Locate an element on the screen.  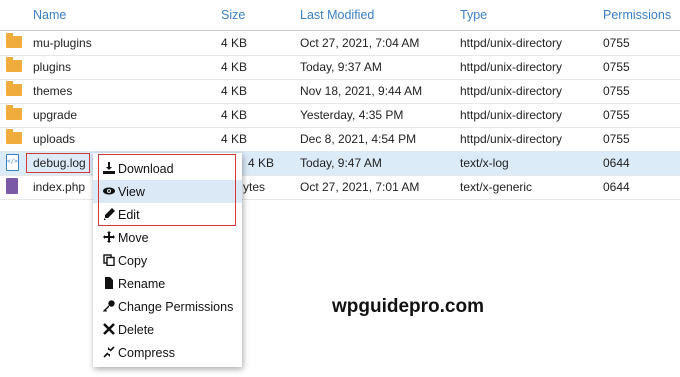
menu-item-delete: Delete is located at coordinates (167, 329).